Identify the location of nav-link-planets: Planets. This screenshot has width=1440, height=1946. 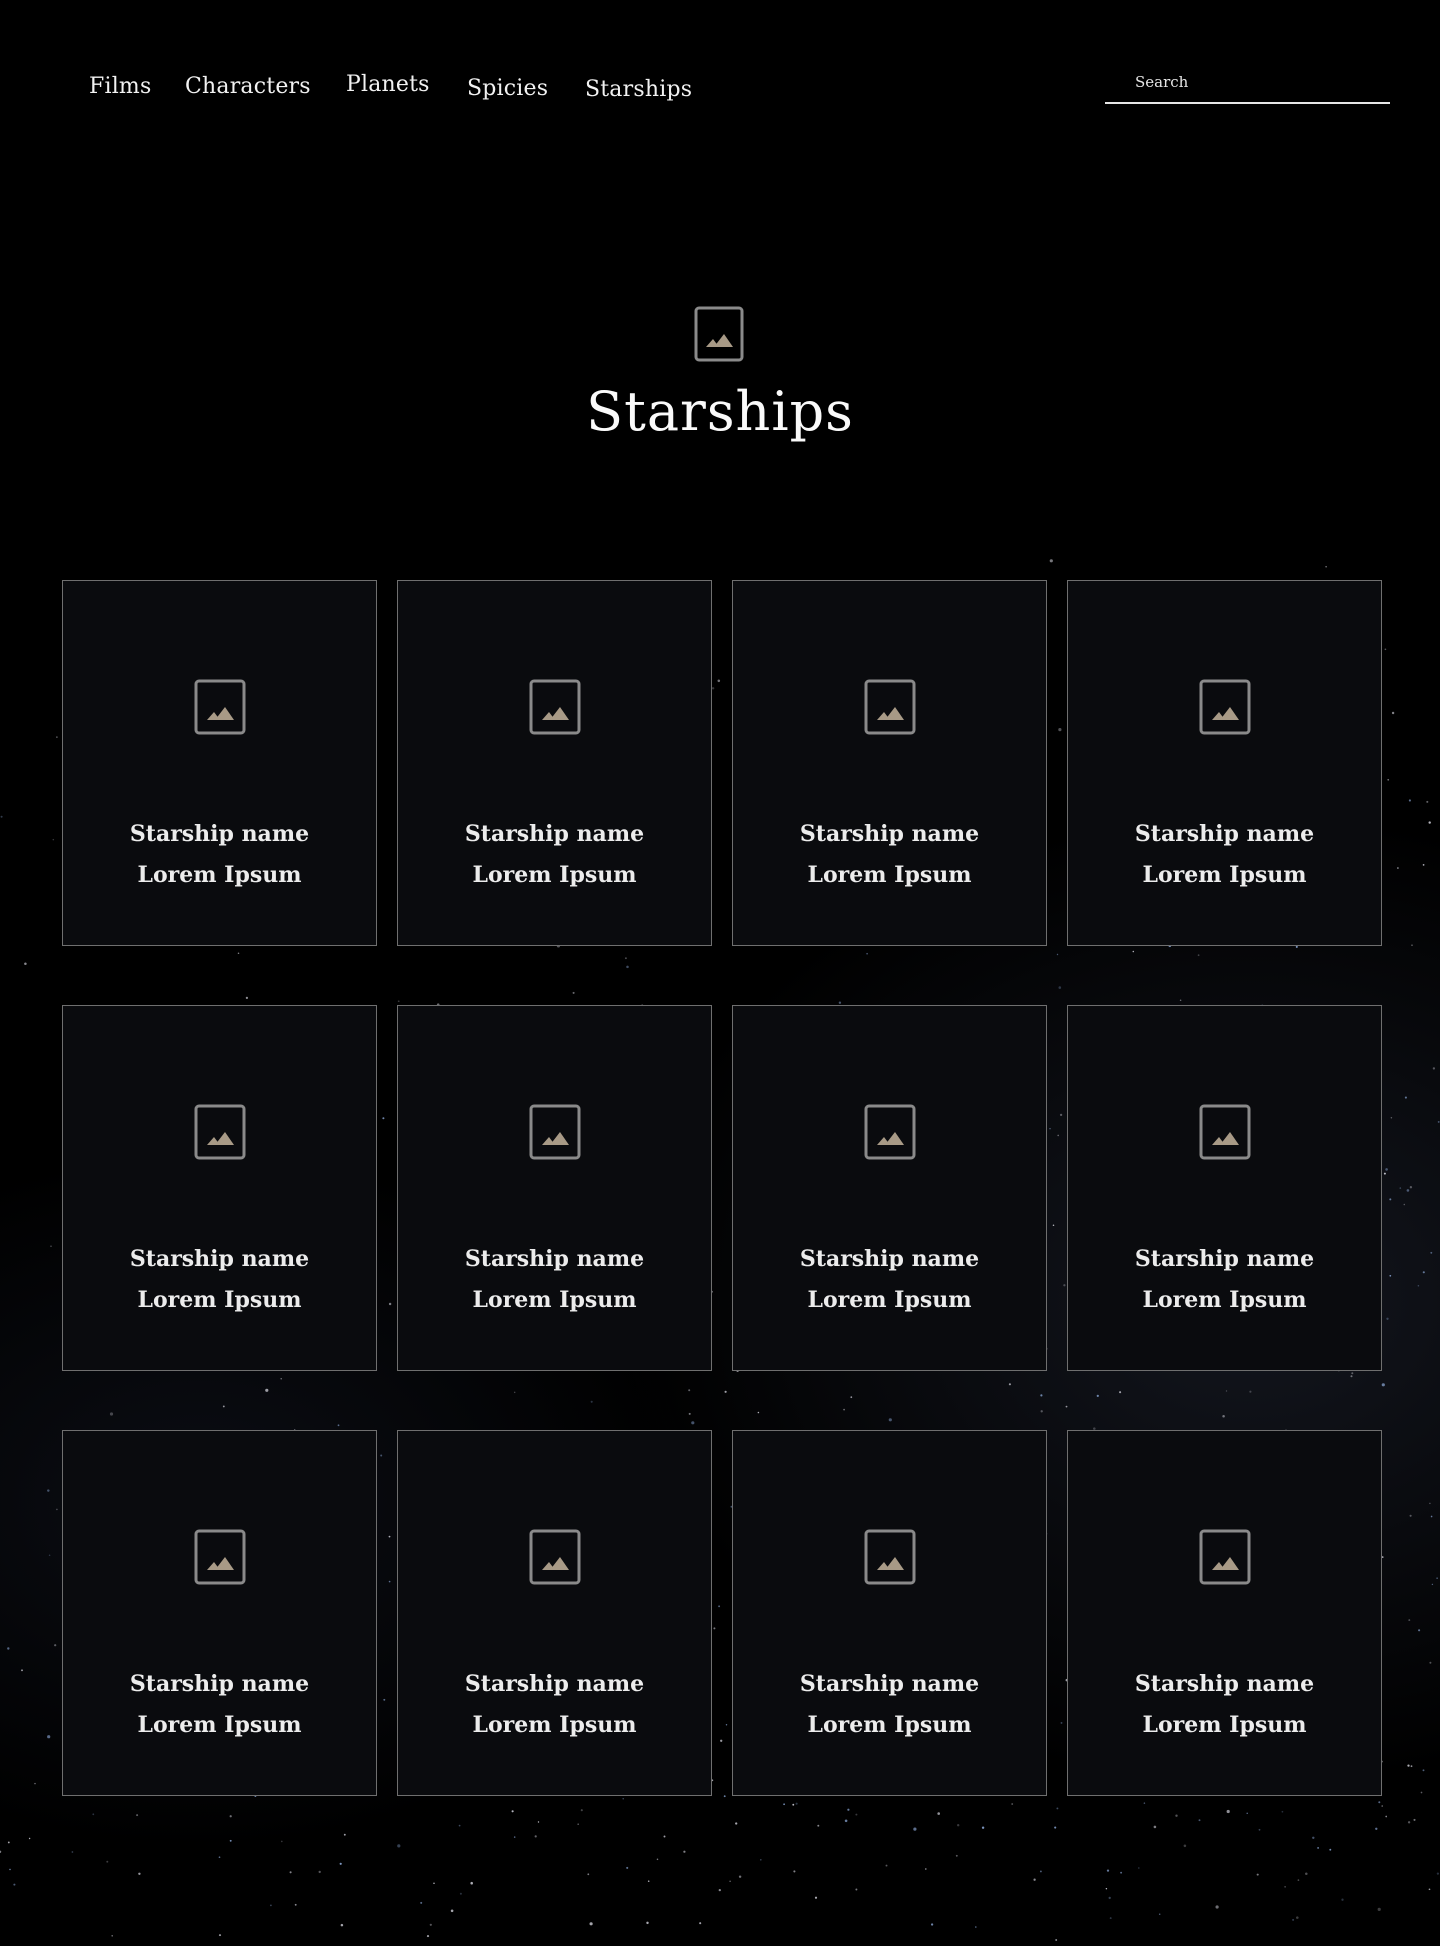
(388, 84).